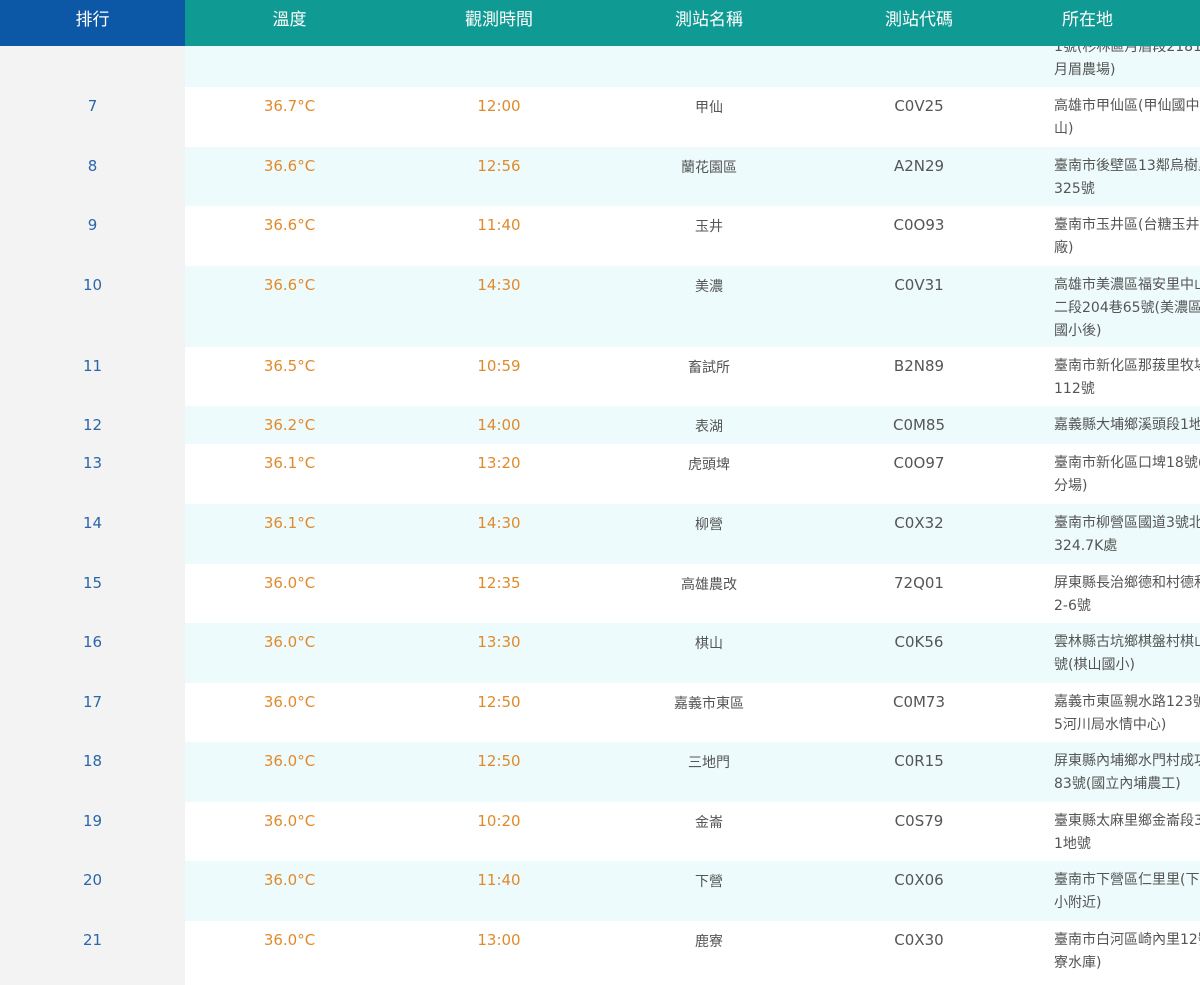 The image size is (1200, 985). Describe the element at coordinates (919, 425) in the screenshot. I see `station-code-cell: C0M85` at that location.